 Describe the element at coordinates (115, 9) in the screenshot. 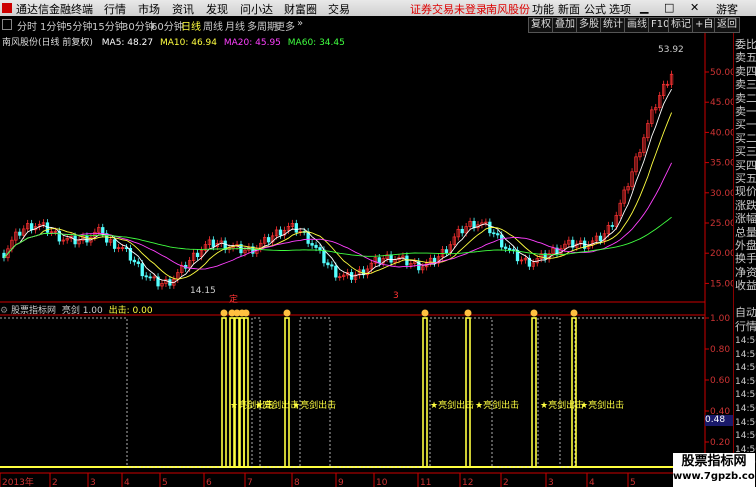

I see `menu-quotes: 行情` at that location.